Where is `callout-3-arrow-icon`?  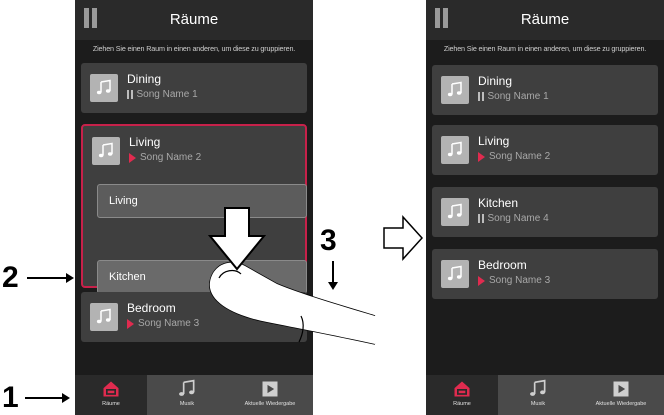 callout-3-arrow-icon is located at coordinates (333, 275).